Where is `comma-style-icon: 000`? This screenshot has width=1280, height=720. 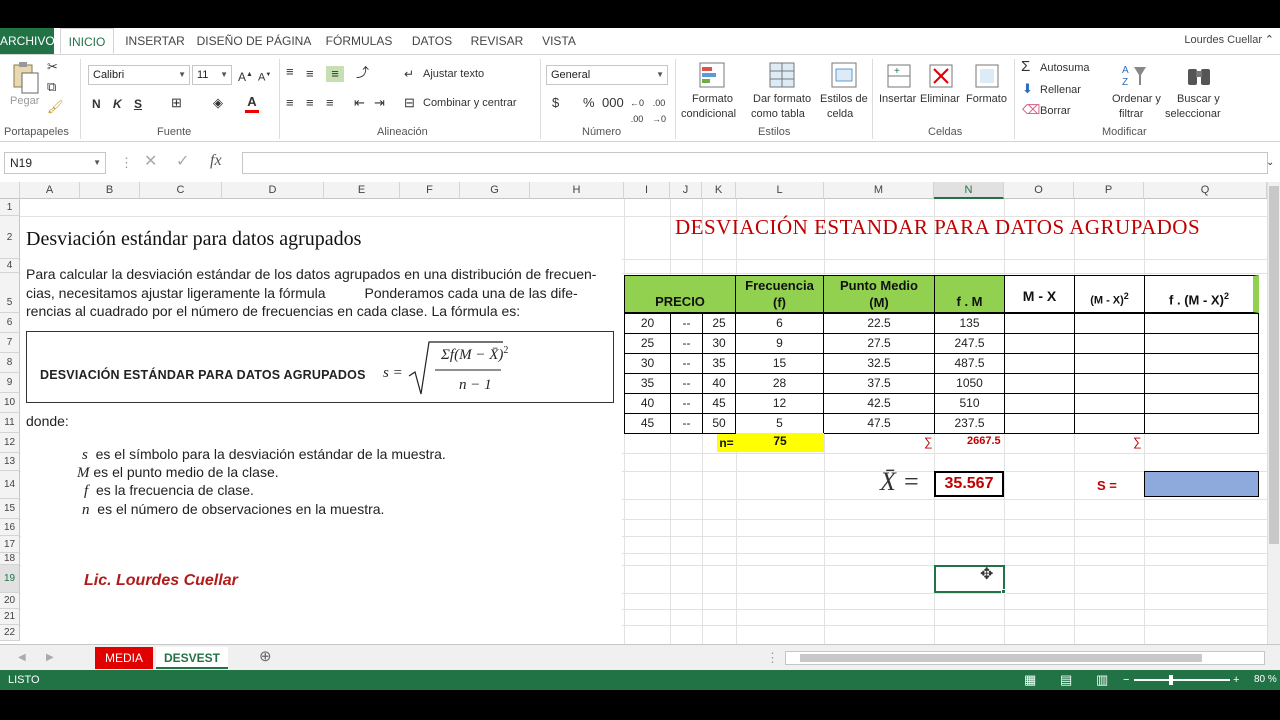
comma-style-icon: 000 is located at coordinates (613, 103).